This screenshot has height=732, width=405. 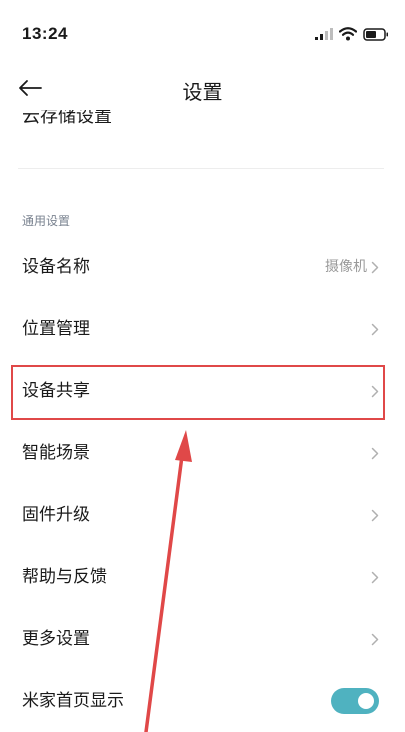 I want to click on divider, so click(x=201, y=168).